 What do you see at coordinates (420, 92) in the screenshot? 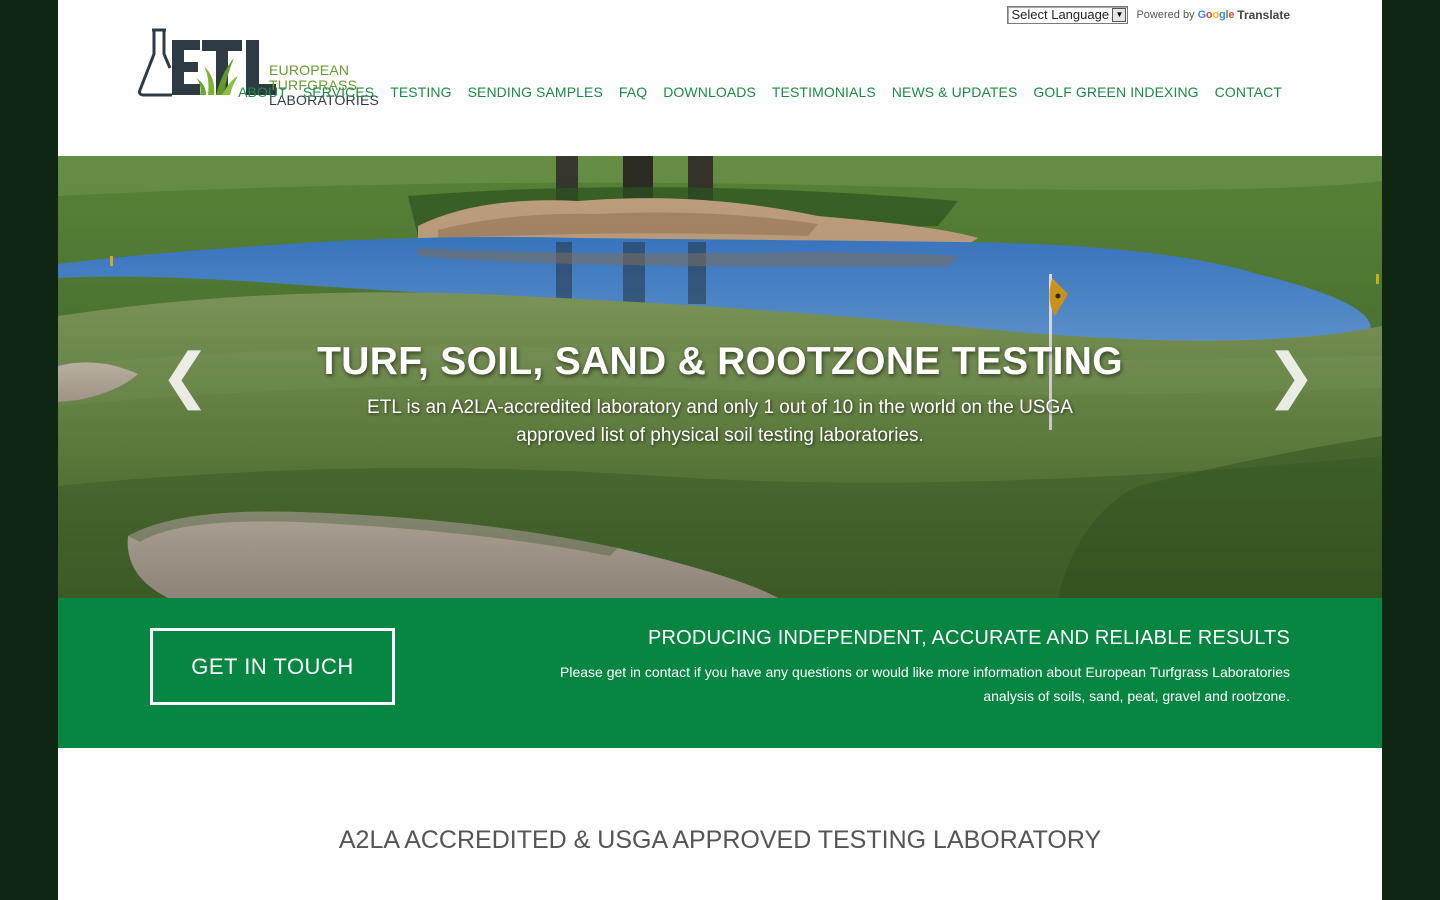
I see `nav-testing: TESTING` at bounding box center [420, 92].